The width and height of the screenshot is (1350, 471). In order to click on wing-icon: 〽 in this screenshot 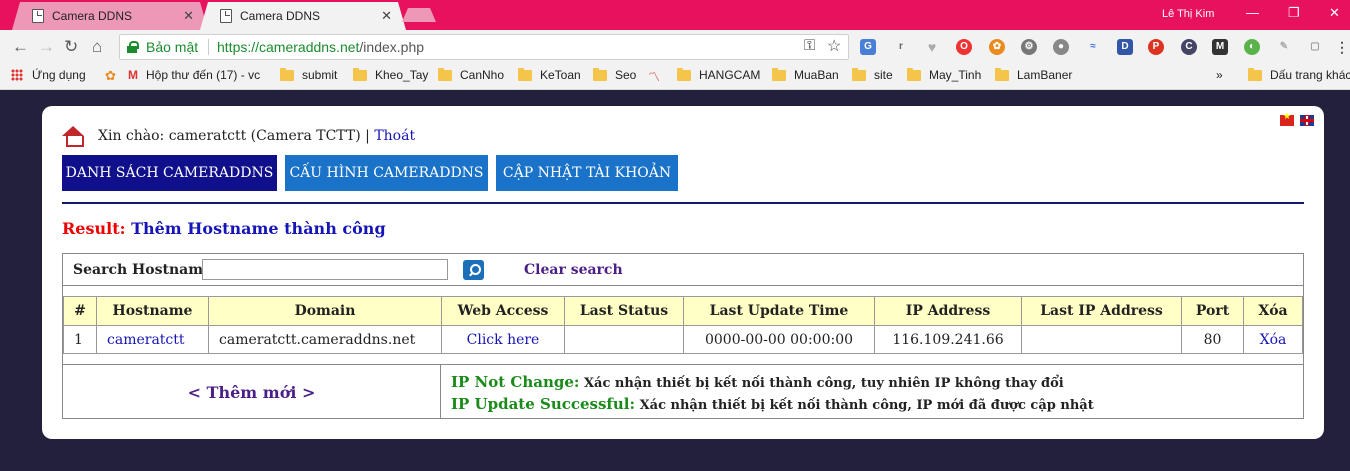, I will do `click(654, 77)`.